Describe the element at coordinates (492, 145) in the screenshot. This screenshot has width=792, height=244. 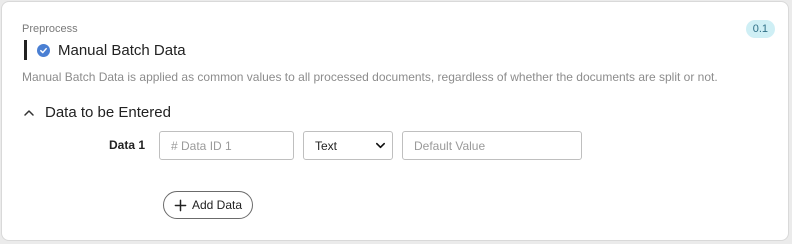
I see `default-value-input` at that location.